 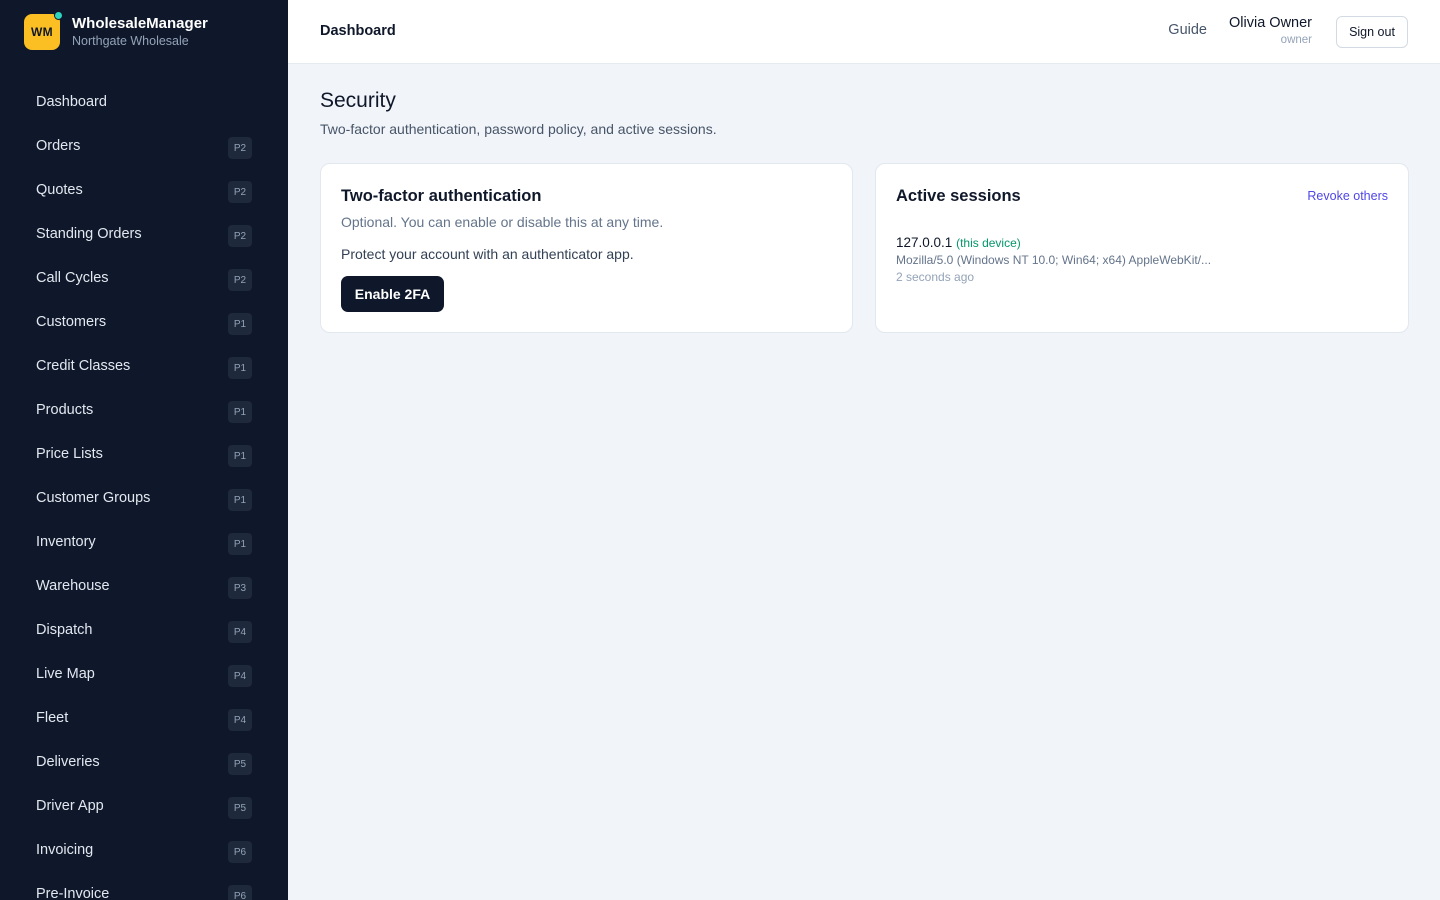 I want to click on sidebar-item-dashboard: Dashboard, so click(x=144, y=102).